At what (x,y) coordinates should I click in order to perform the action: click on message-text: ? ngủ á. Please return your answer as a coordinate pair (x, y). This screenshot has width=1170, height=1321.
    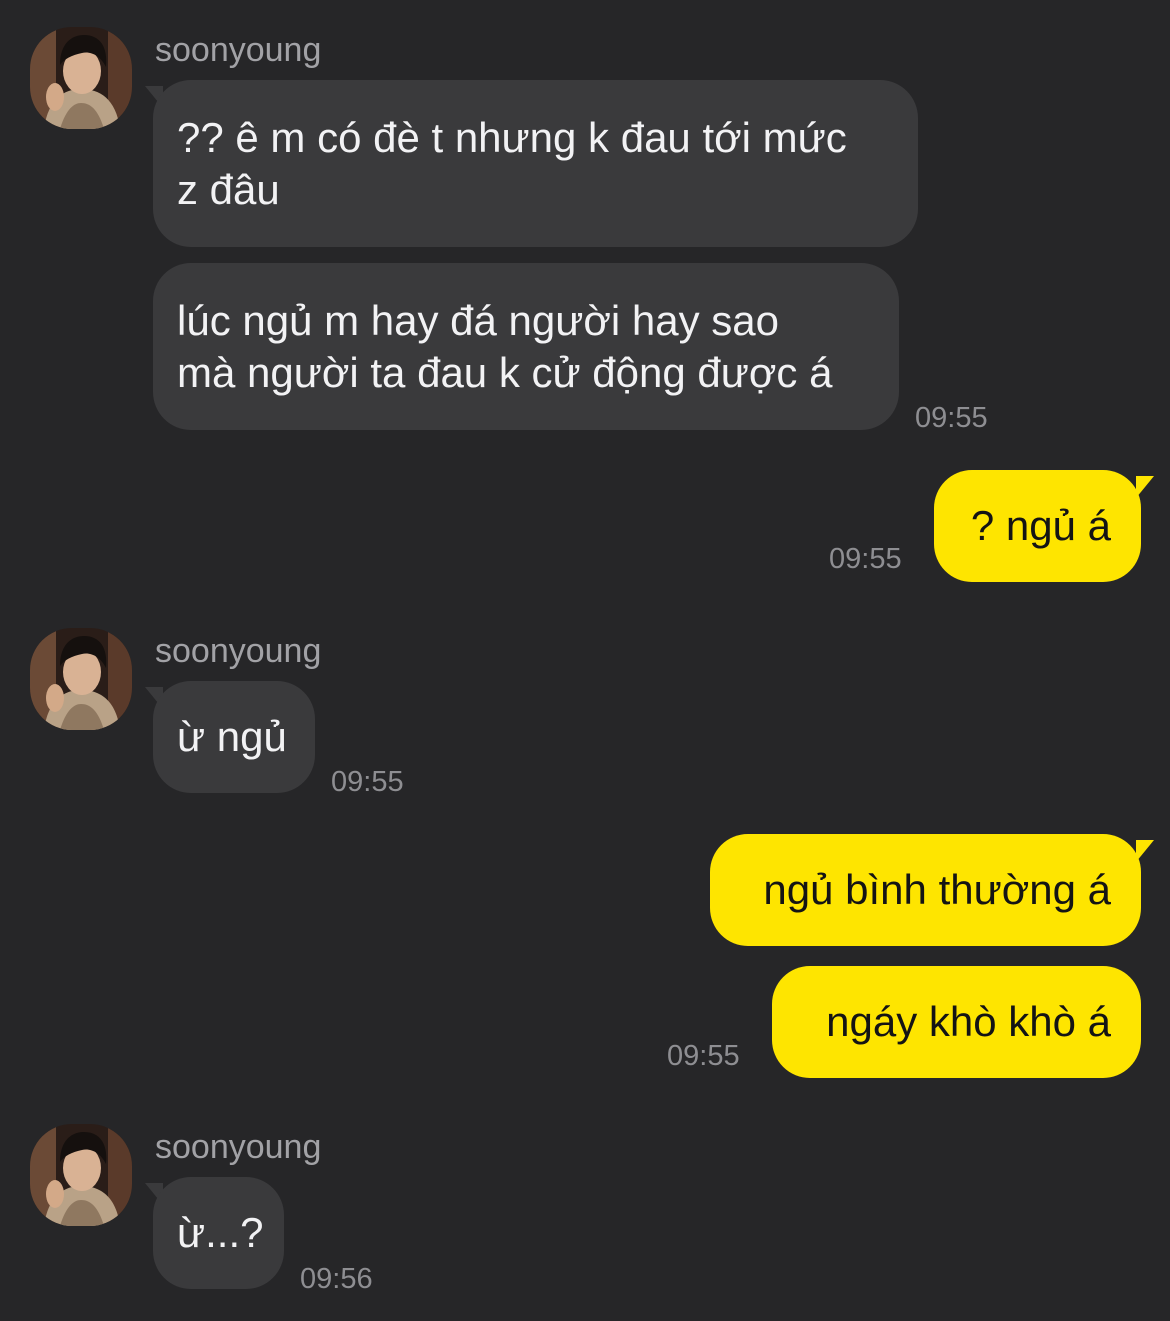
    Looking at the image, I should click on (1040, 525).